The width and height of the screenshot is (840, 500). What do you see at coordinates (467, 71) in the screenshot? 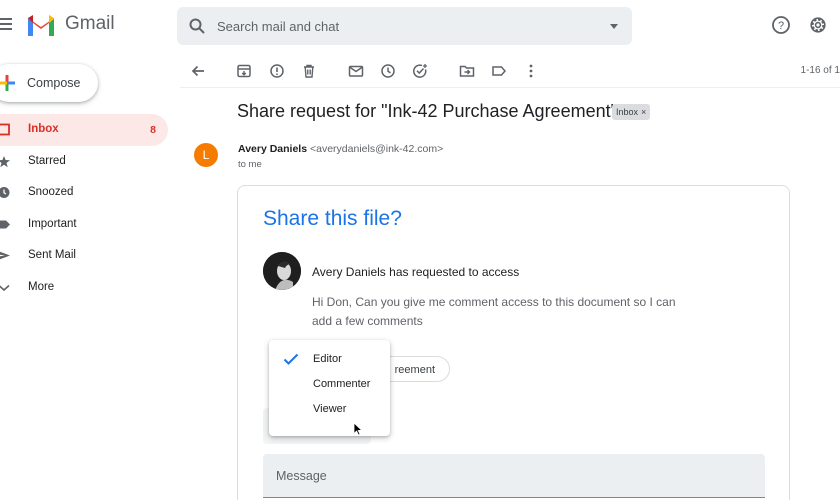
I see `move-to-icon` at bounding box center [467, 71].